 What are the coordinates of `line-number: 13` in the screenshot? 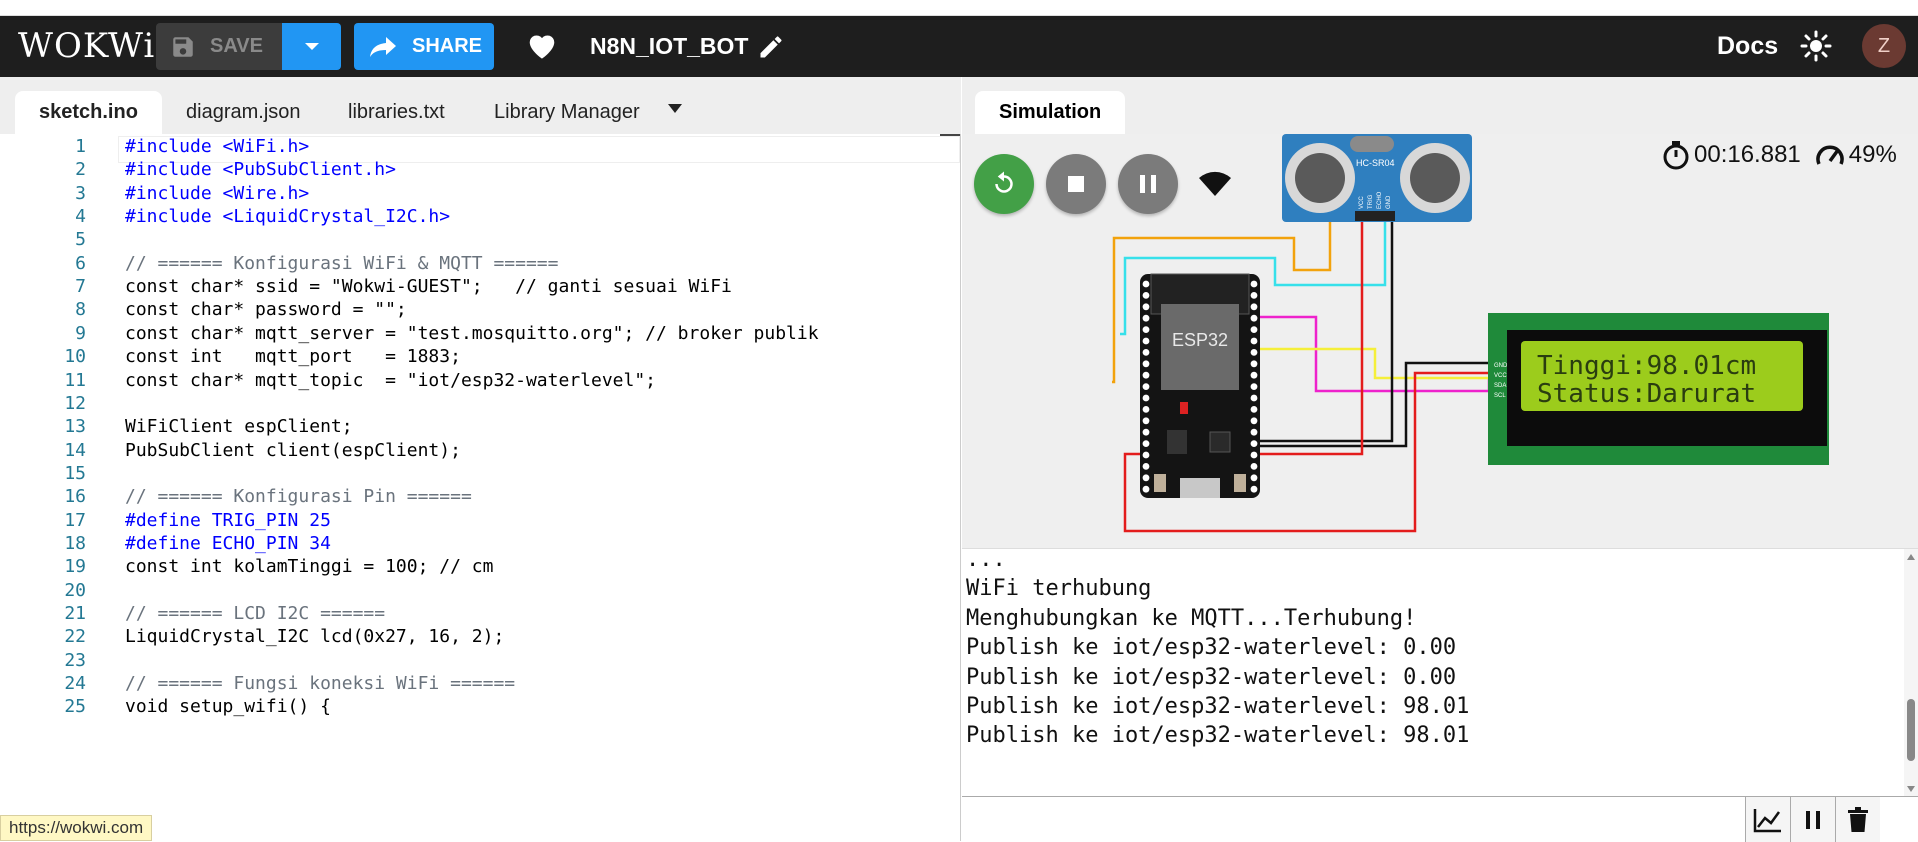 It's located at (75, 427).